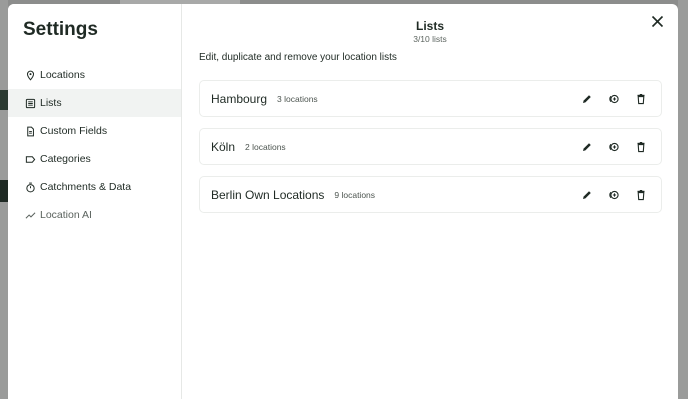  I want to click on sidebar-item-location-ai: Location AI, so click(94, 215).